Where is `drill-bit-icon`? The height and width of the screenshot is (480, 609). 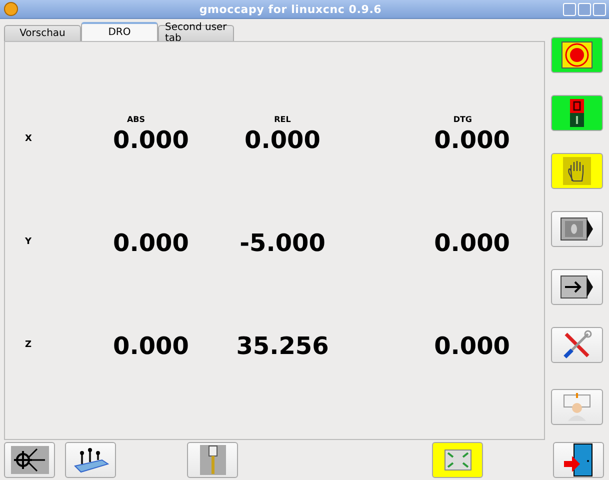 drill-bit-icon is located at coordinates (213, 460).